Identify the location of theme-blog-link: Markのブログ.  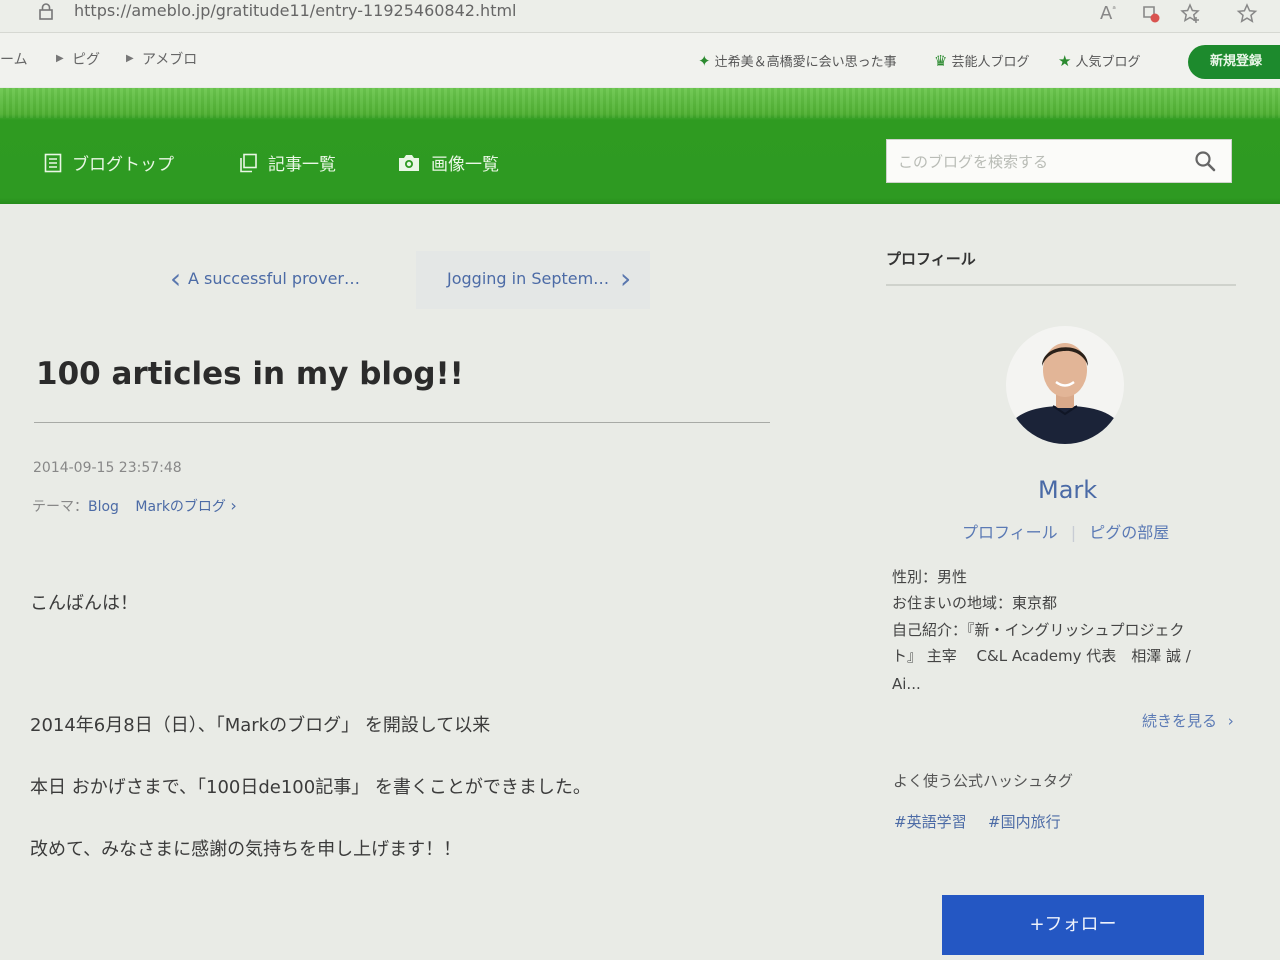
(180, 507).